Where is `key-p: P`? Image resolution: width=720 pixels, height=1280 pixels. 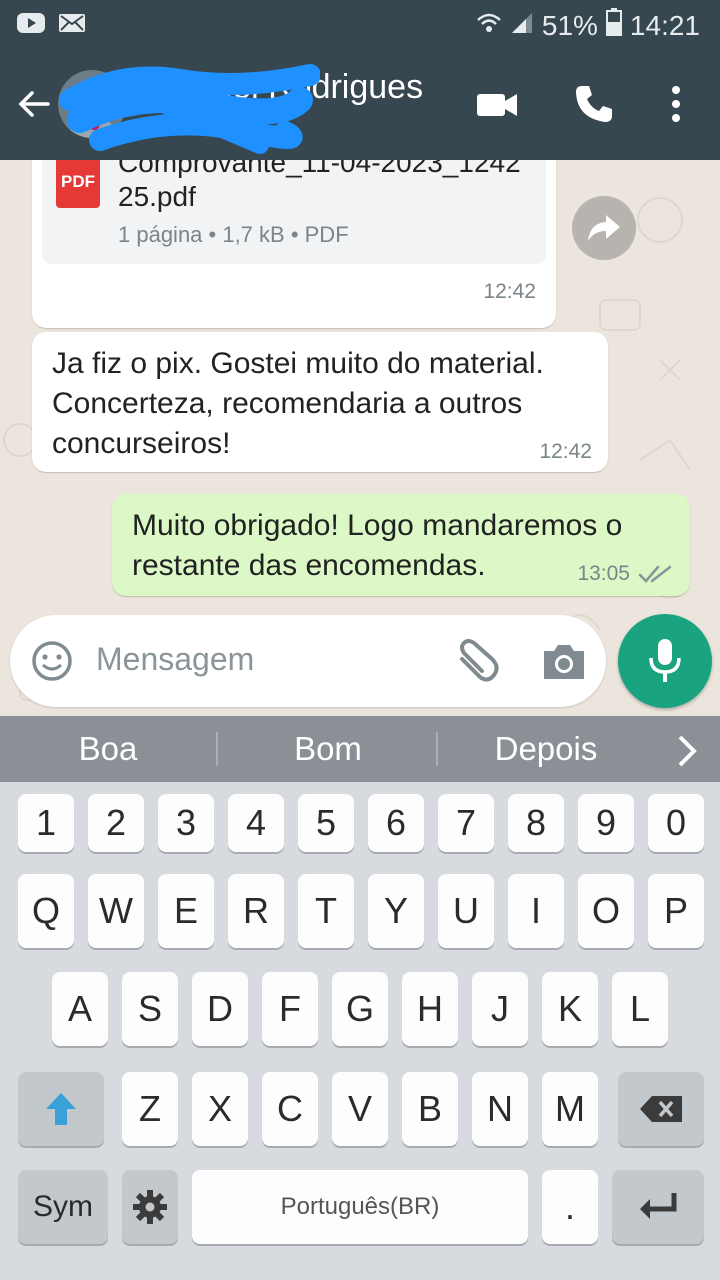 key-p: P is located at coordinates (676, 911).